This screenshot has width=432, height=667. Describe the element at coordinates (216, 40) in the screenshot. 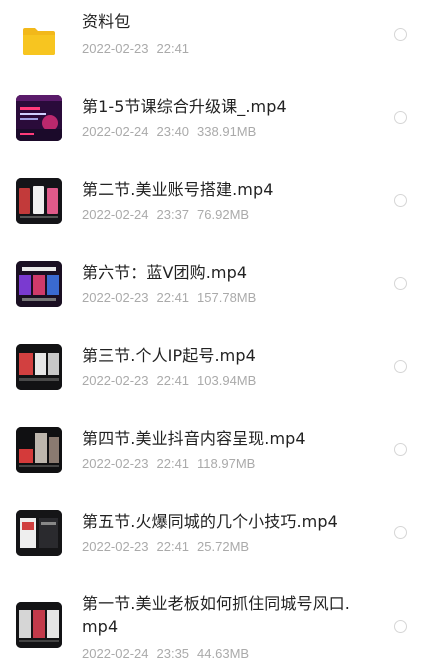

I see `list-item: 资料包 2022-02-23 22:41` at that location.